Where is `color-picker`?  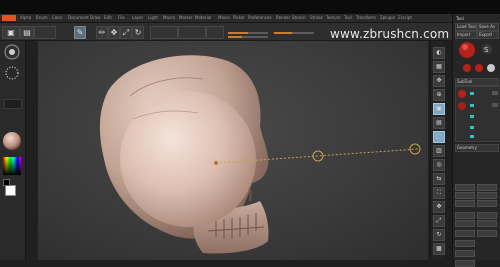
color-picker is located at coordinates (12, 166).